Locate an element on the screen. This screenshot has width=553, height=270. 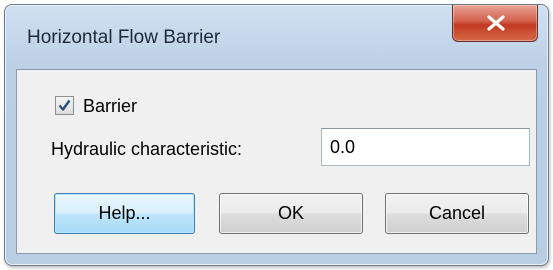
barrier-checkbox is located at coordinates (64, 105).